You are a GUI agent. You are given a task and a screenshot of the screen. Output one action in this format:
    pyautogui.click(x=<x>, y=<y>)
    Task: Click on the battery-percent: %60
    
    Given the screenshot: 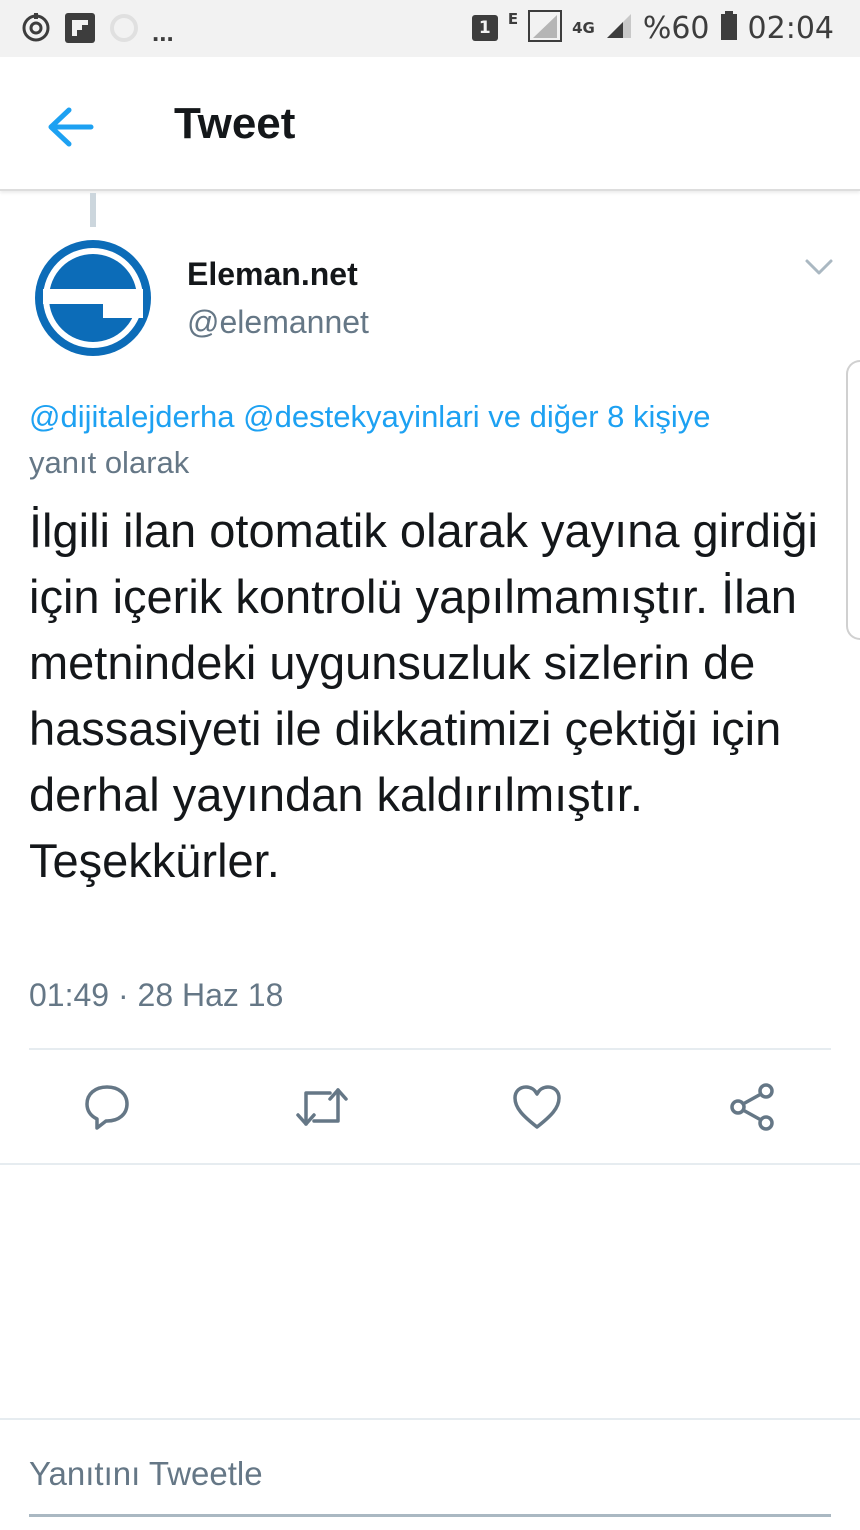 What is the action you would take?
    pyautogui.click(x=676, y=28)
    